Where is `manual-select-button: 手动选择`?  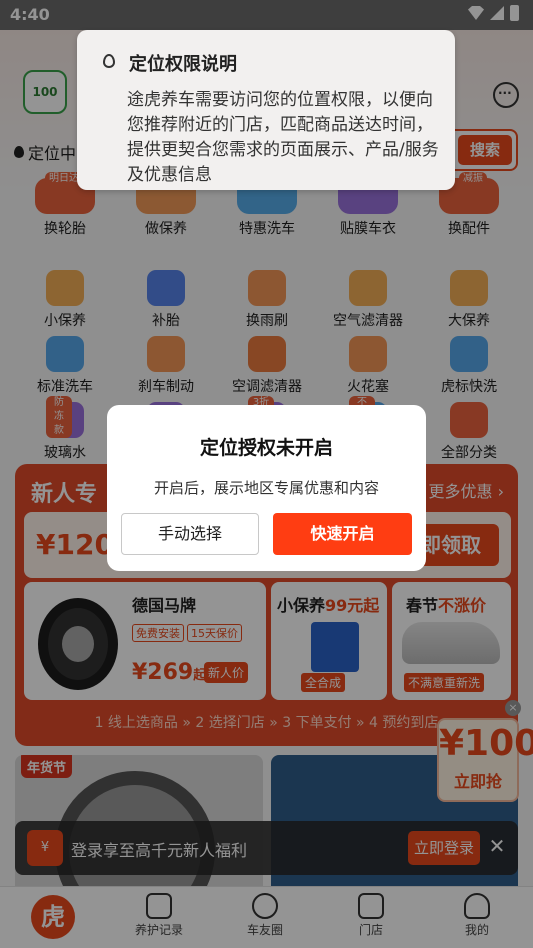 manual-select-button: 手动选择 is located at coordinates (190, 534).